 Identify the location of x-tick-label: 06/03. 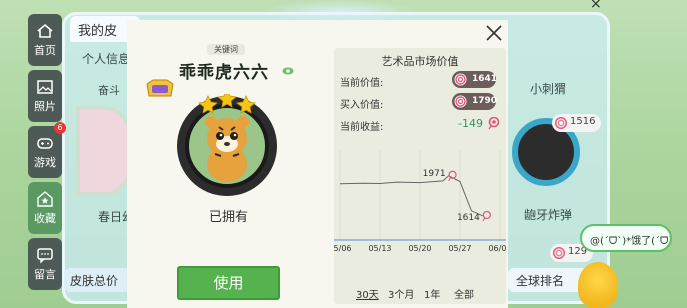
(497, 248).